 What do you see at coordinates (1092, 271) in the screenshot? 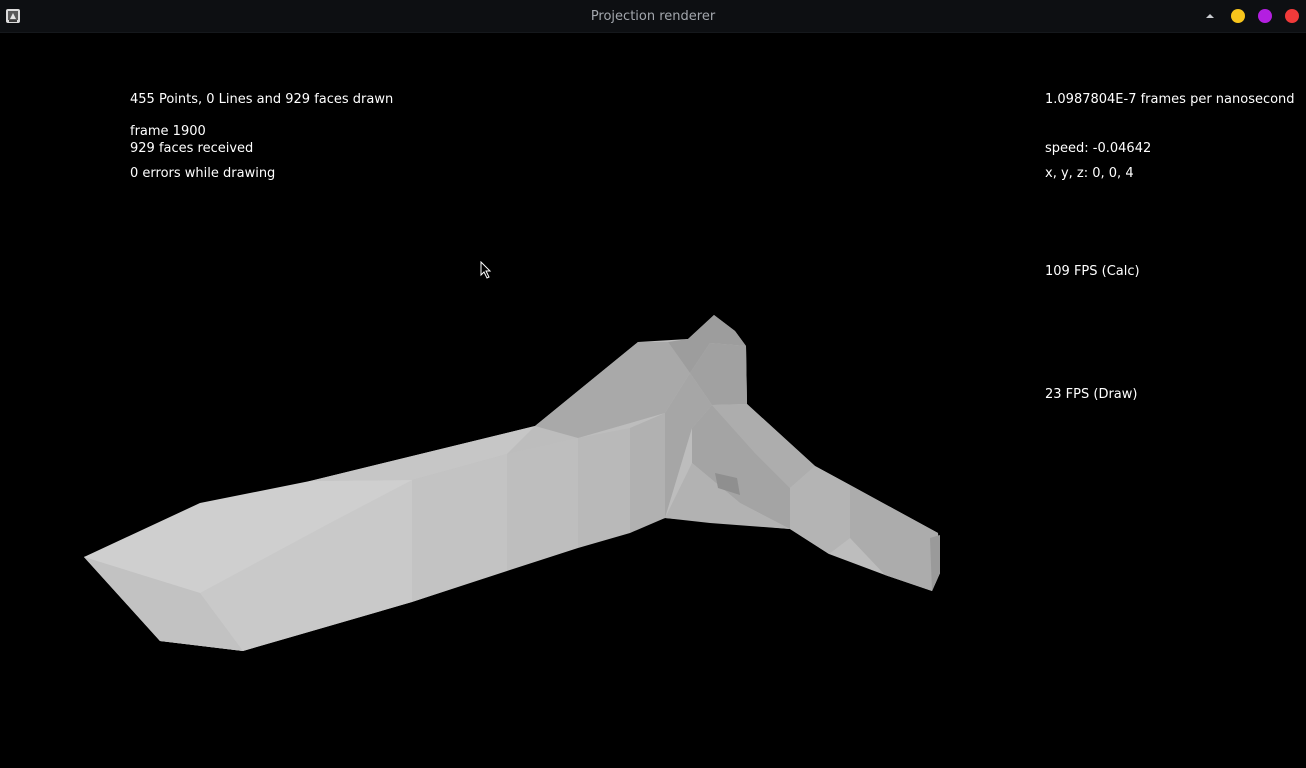
I see `fps-calc: 109 FPS (Calc)` at bounding box center [1092, 271].